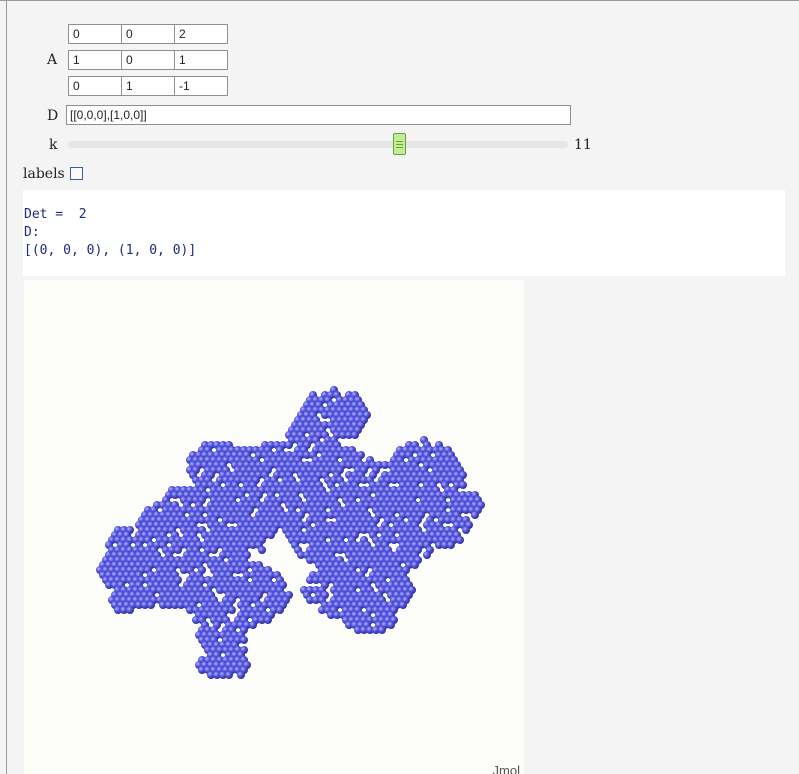  What do you see at coordinates (148, 60) in the screenshot?
I see `matrix-cell-1-1: 0` at bounding box center [148, 60].